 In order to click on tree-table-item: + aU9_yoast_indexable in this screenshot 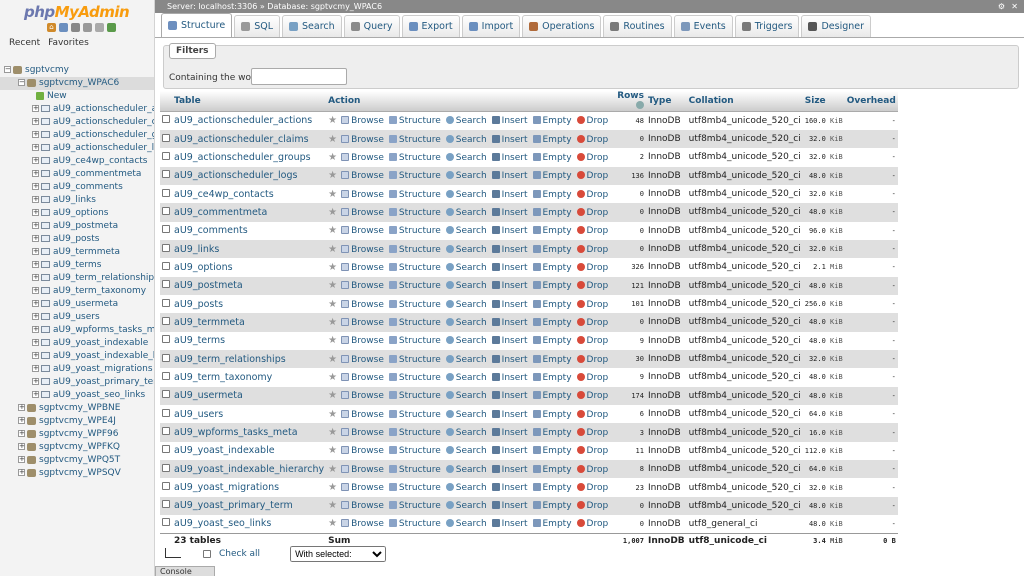, I will do `click(77, 343)`.